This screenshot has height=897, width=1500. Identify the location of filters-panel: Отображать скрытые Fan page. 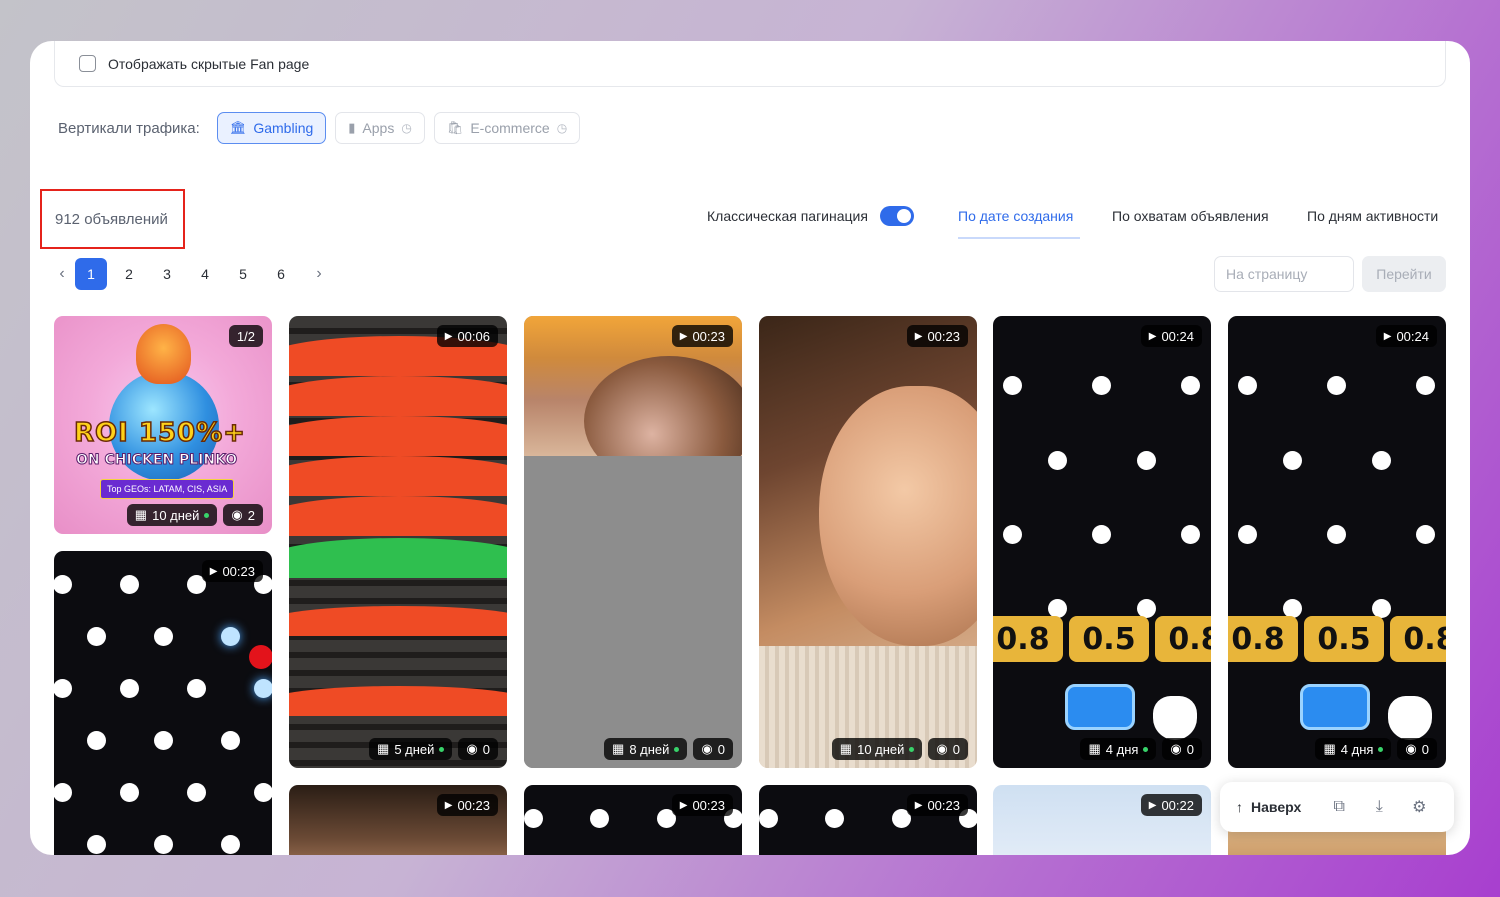
(750, 64).